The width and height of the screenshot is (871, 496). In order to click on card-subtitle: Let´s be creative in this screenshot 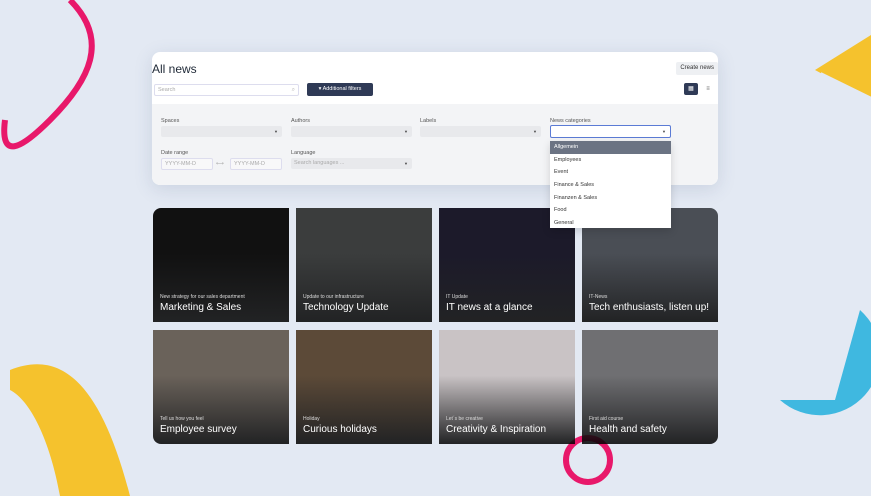, I will do `click(464, 419)`.